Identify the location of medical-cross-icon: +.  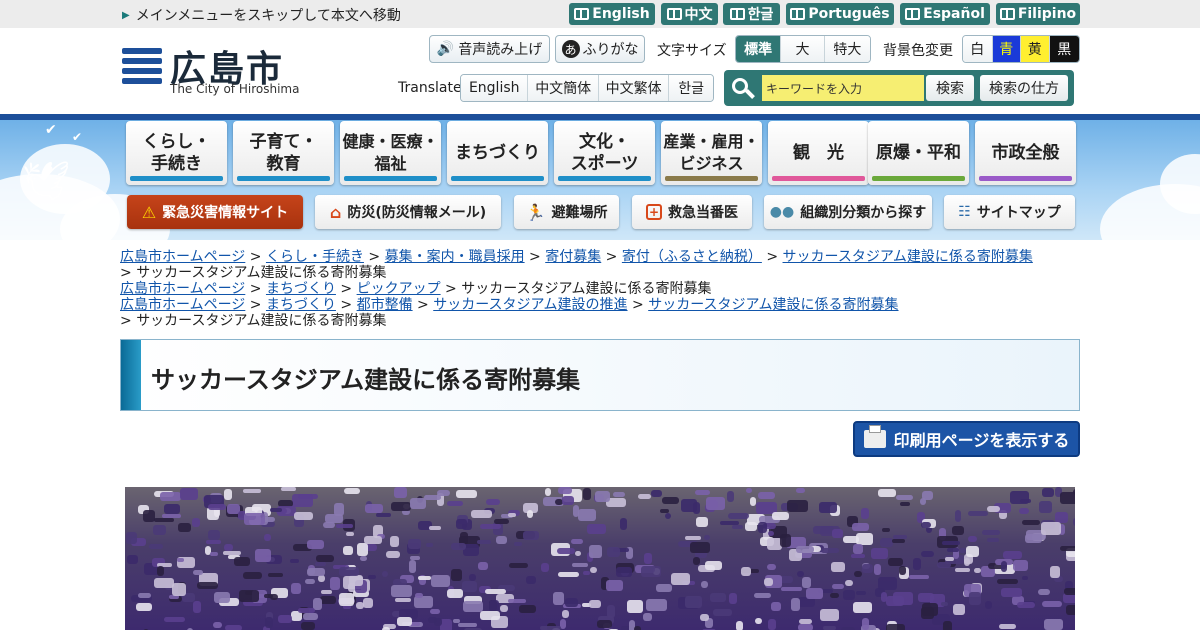
(654, 212).